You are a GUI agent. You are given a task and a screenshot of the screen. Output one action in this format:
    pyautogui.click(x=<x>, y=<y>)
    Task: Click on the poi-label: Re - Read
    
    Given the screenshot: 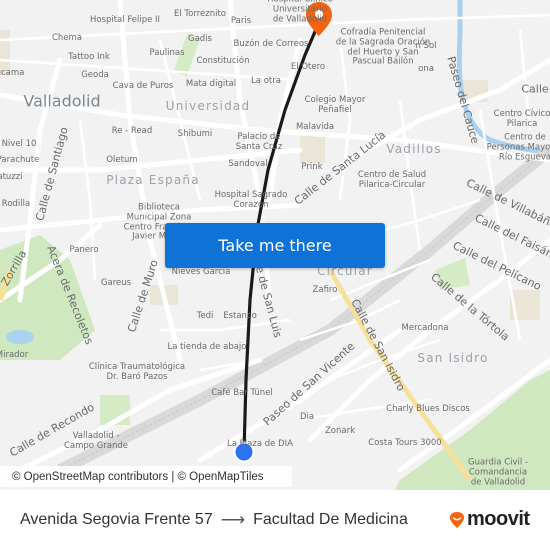 What is the action you would take?
    pyautogui.click(x=132, y=131)
    